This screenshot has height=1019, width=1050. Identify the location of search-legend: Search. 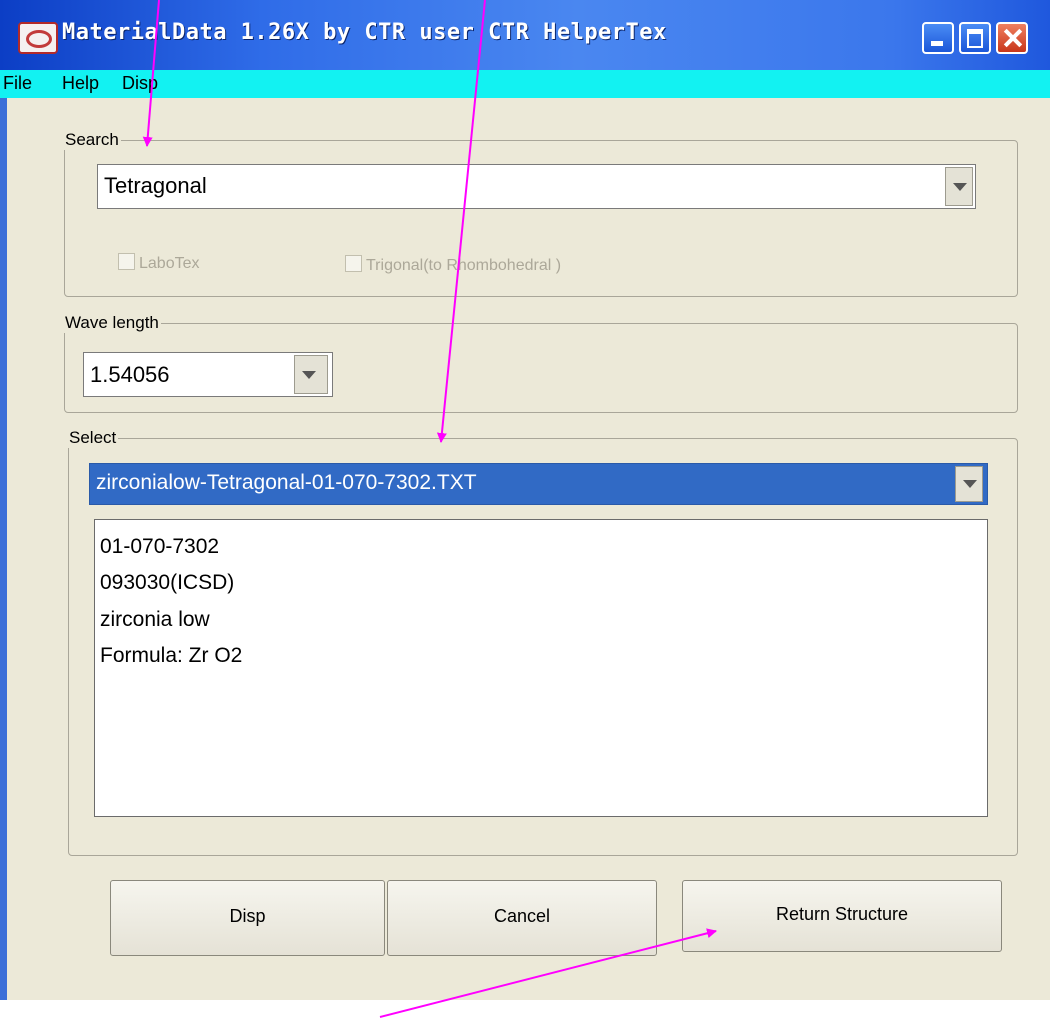
(92, 139).